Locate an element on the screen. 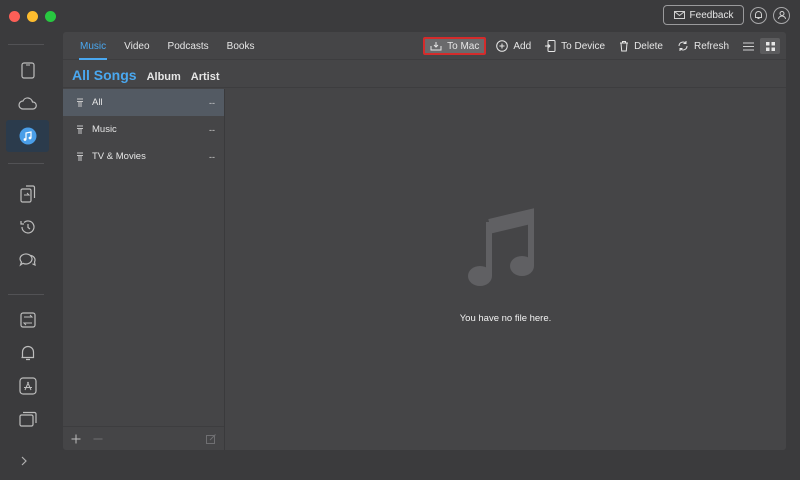 Image resolution: width=800 pixels, height=480 pixels. toolbar-actions: To Mac Add To Device Delete Refresh is located at coordinates (601, 46).